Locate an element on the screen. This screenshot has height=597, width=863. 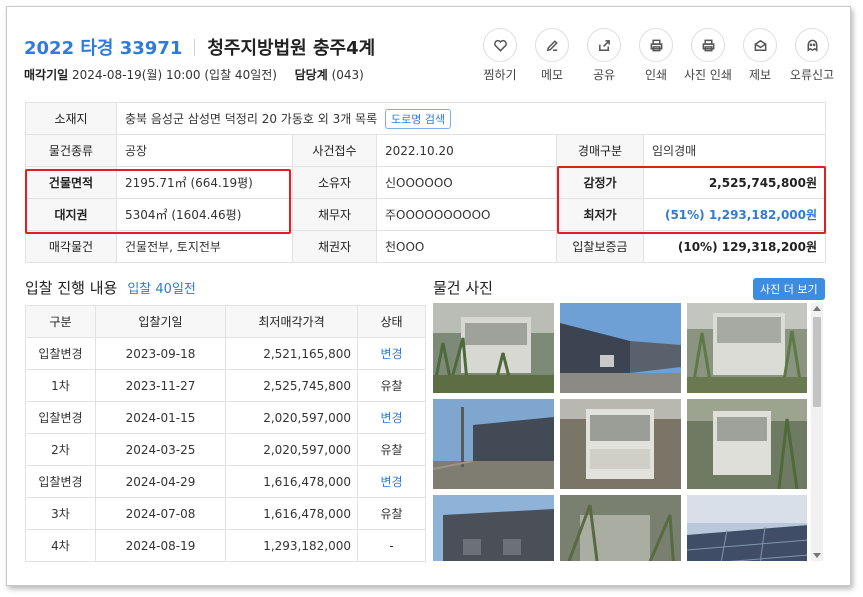
photo-scrollbar is located at coordinates (817, 432).